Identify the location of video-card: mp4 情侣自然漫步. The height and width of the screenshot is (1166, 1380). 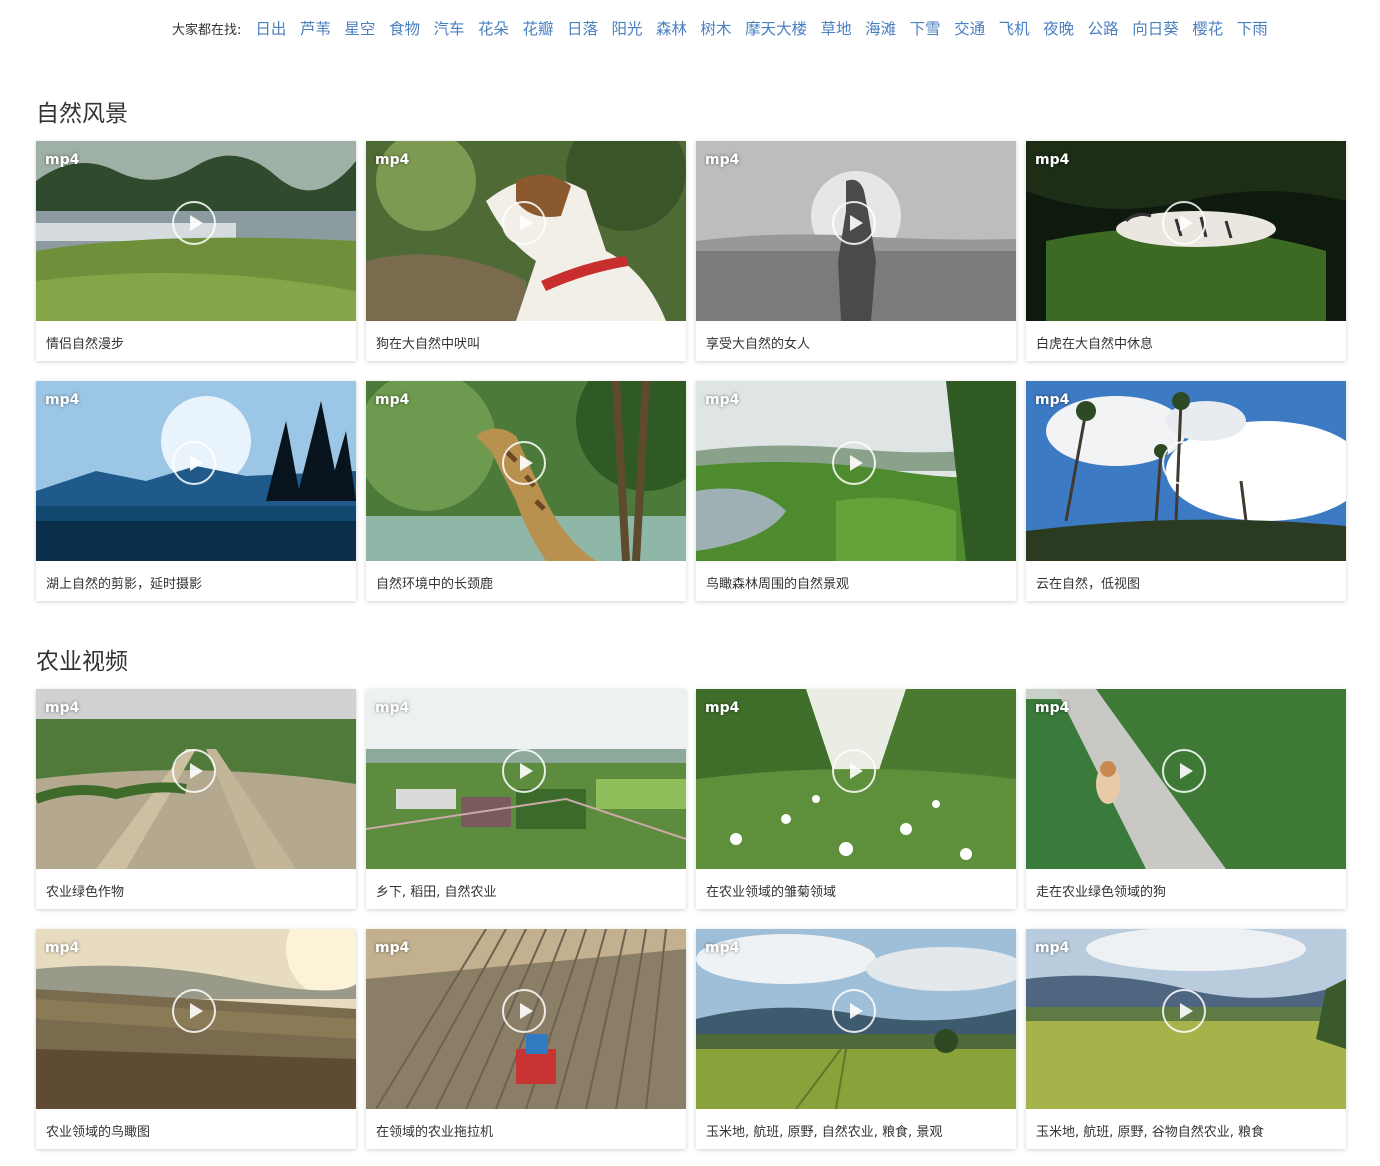
(196, 251).